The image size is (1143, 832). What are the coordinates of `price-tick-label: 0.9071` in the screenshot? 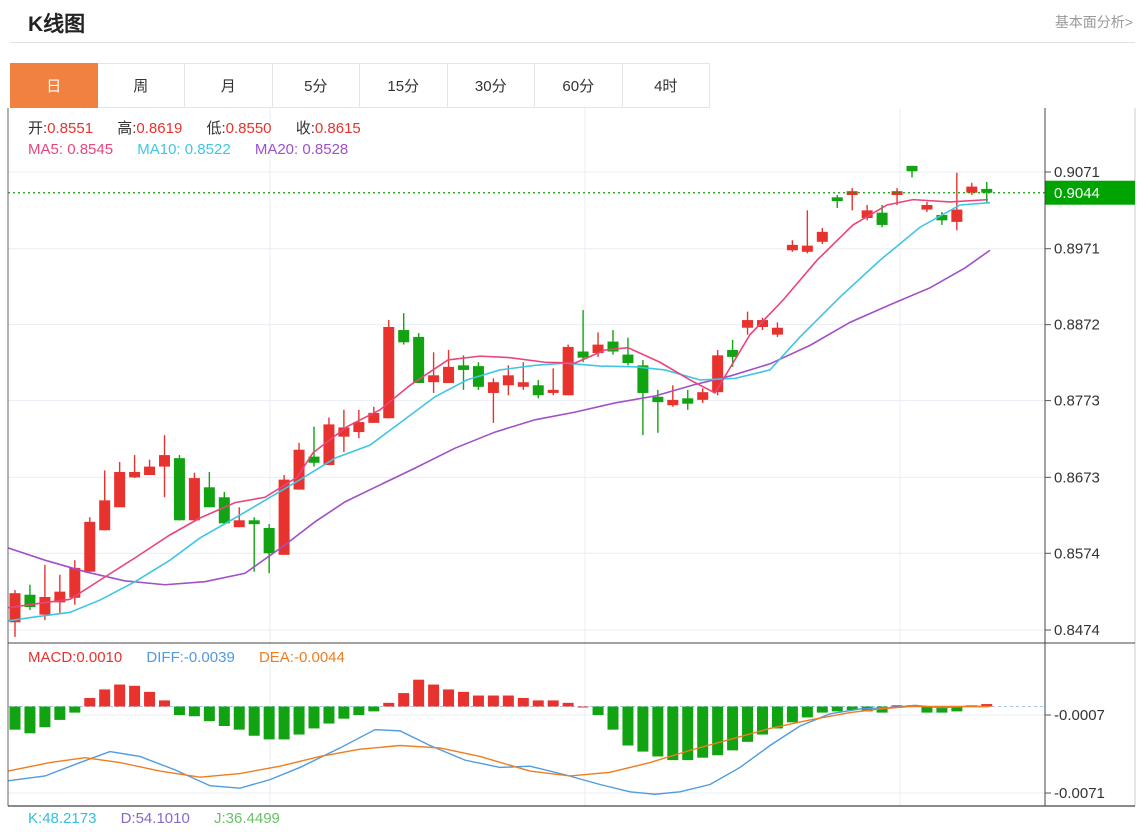 It's located at (1077, 172).